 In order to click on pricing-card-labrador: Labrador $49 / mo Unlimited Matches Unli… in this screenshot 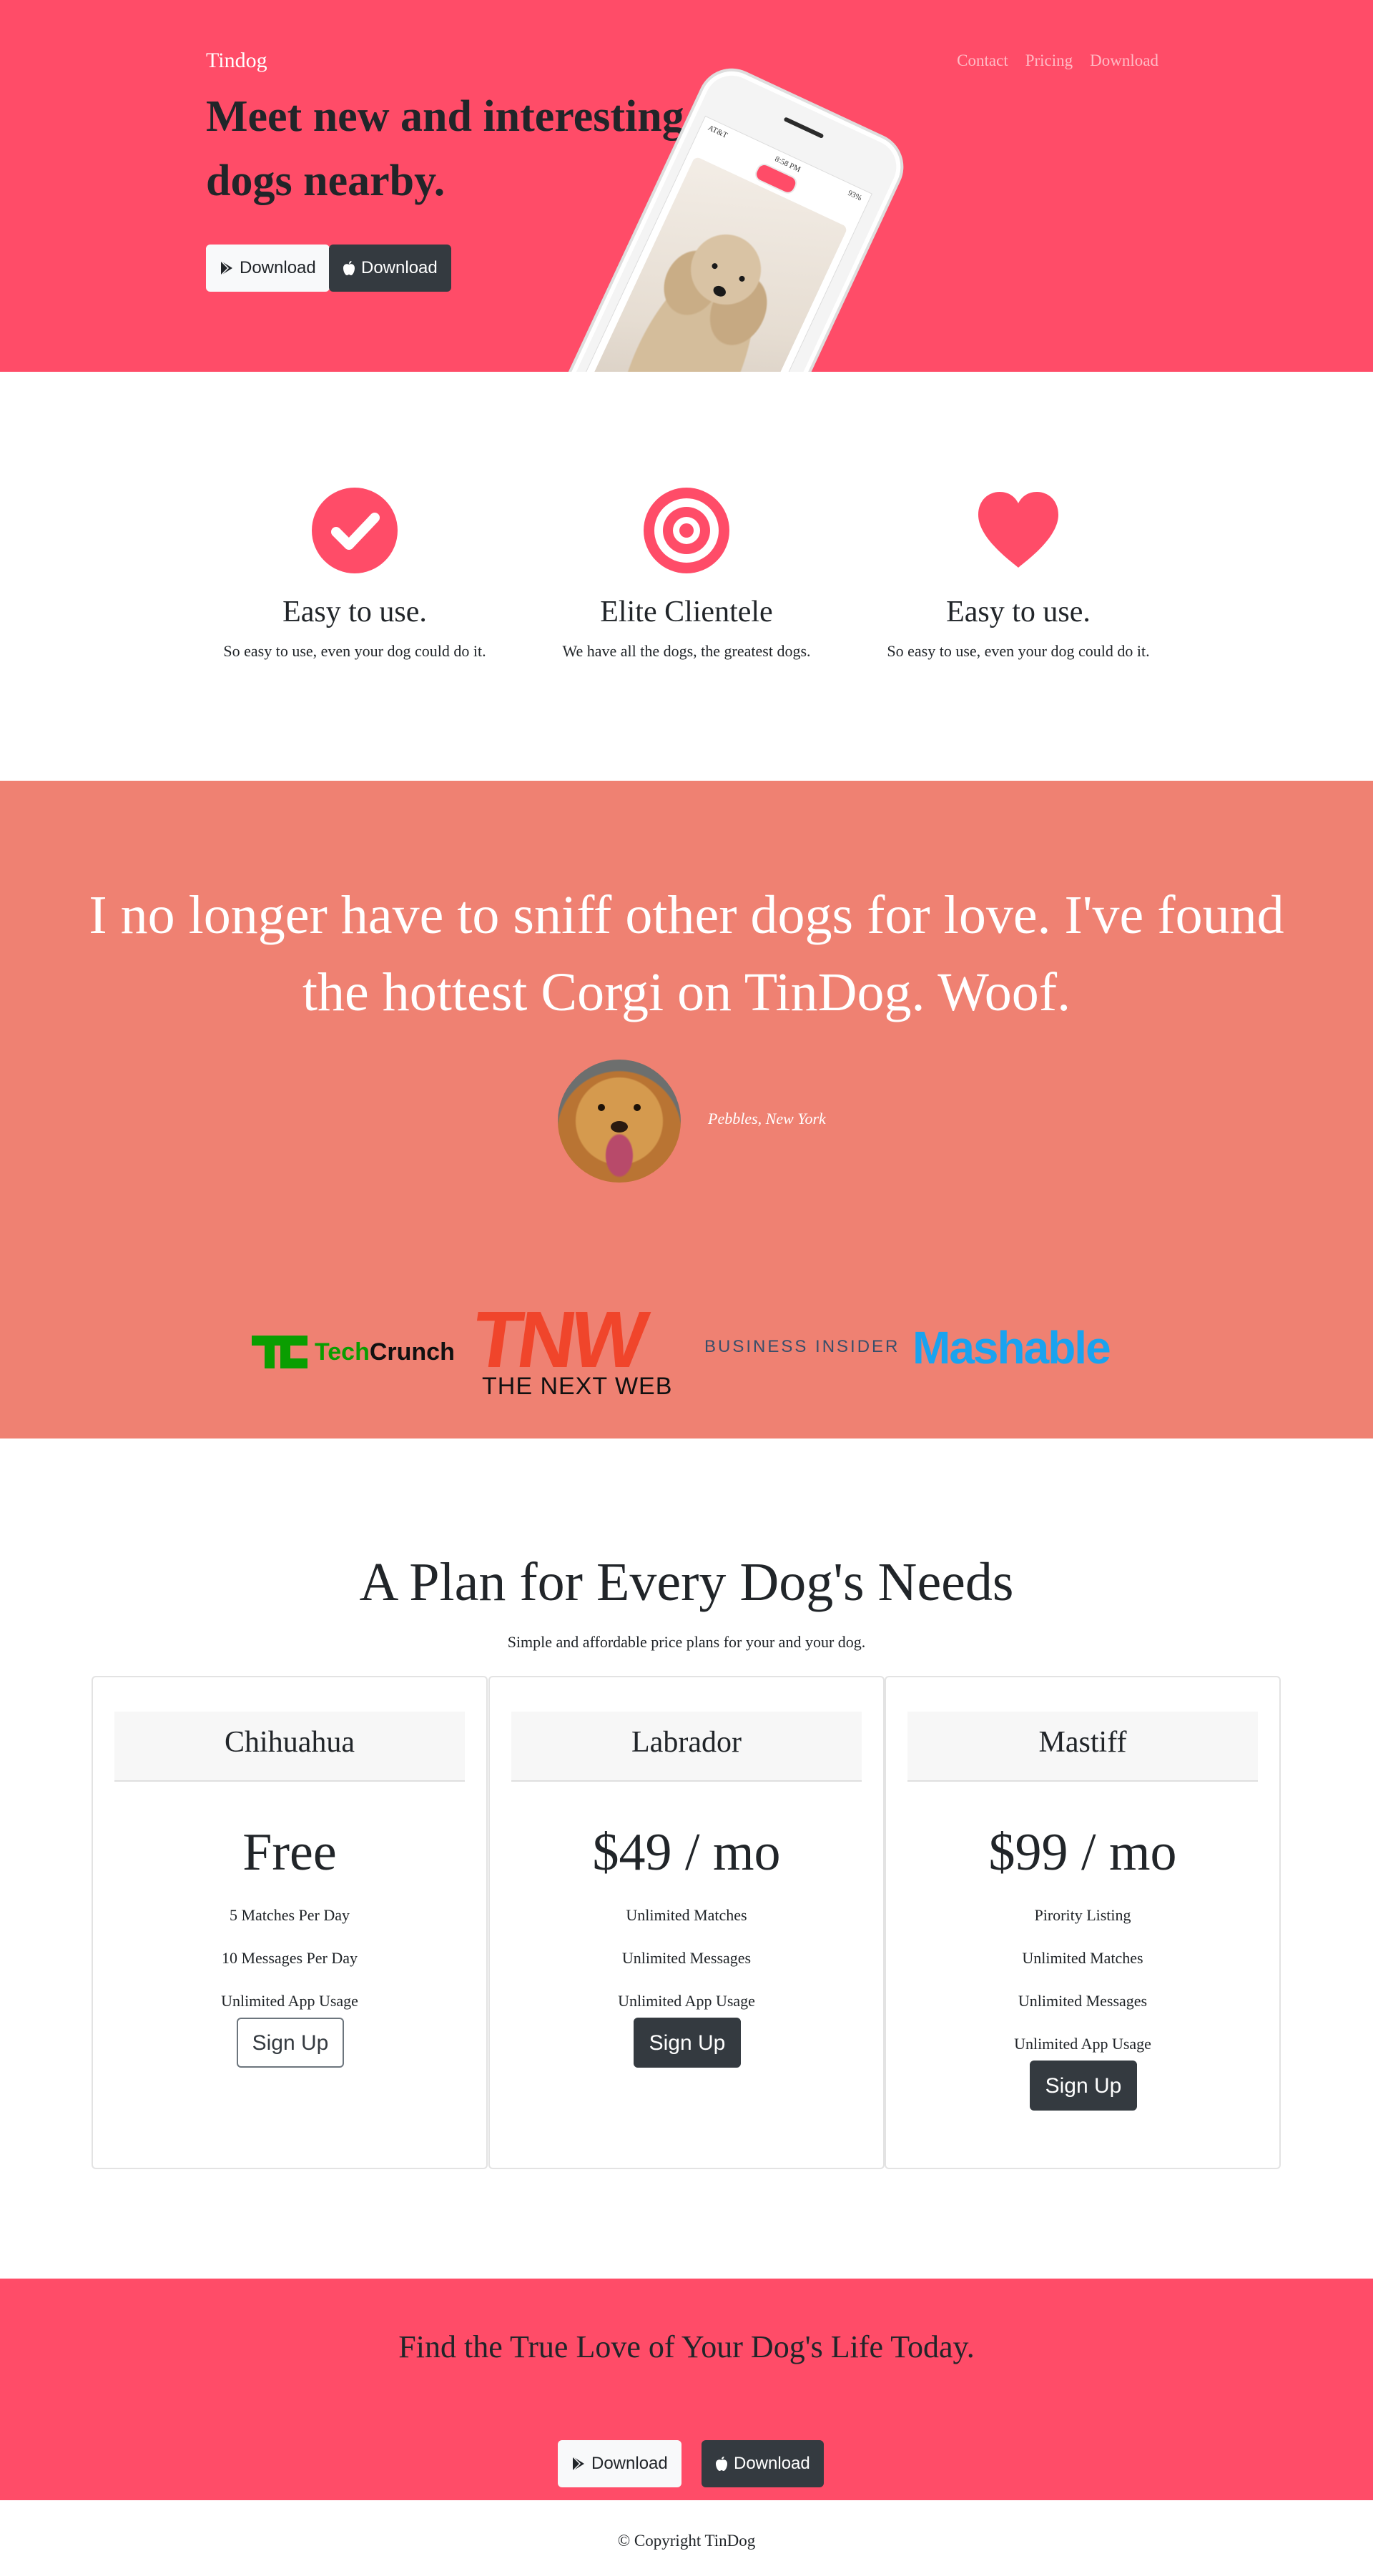, I will do `click(686, 1922)`.